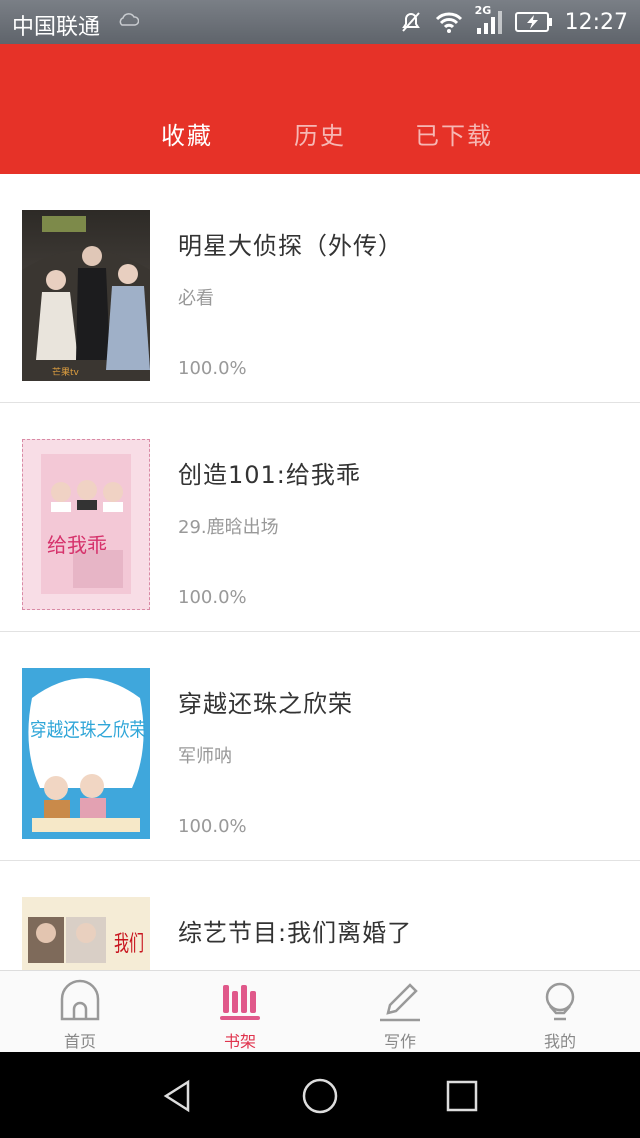 The height and width of the screenshot is (1138, 640). I want to click on book-author: 军师呐, so click(205, 756).